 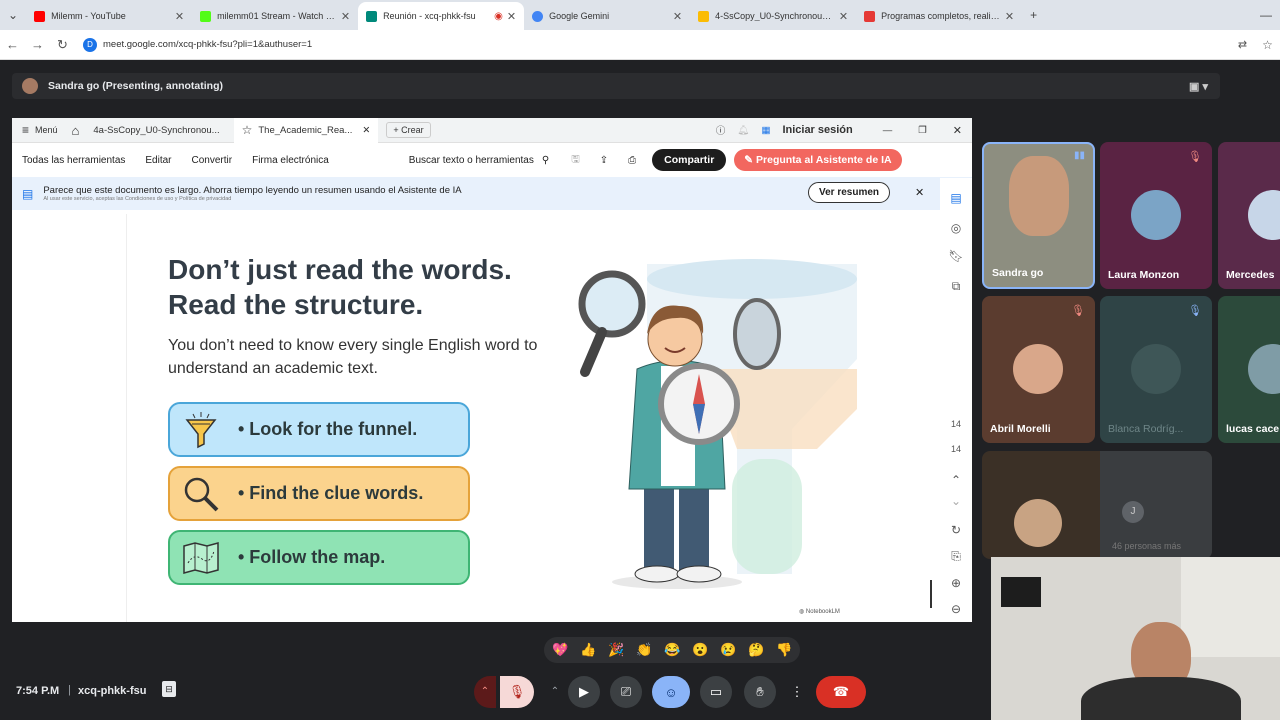 What do you see at coordinates (584, 692) in the screenshot?
I see `camera-button: ▶` at bounding box center [584, 692].